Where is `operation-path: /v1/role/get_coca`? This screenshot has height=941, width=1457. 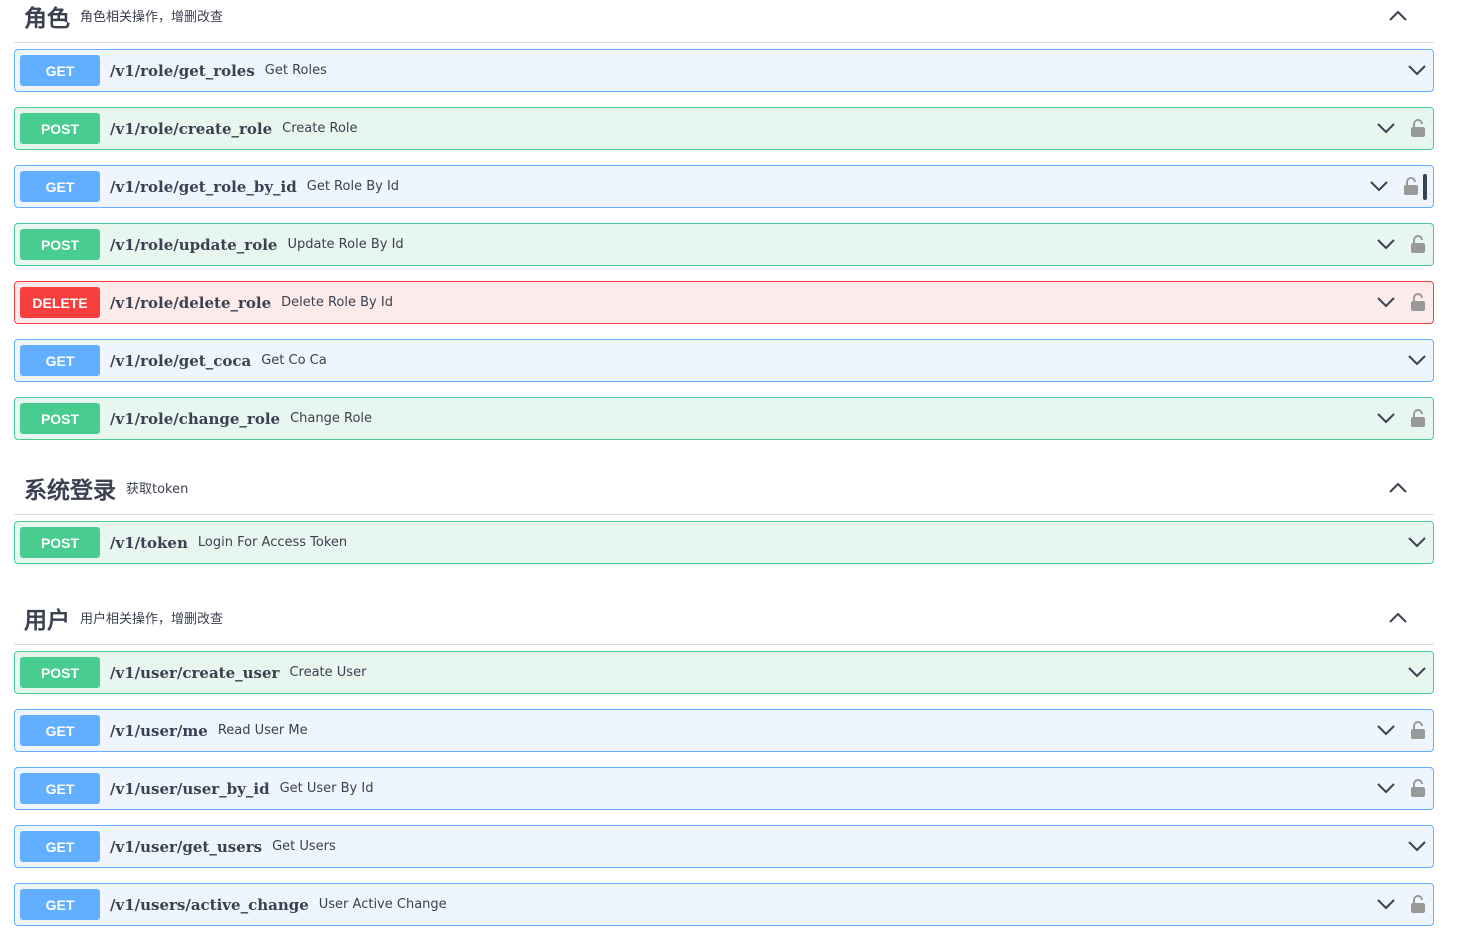 operation-path: /v1/role/get_coca is located at coordinates (181, 360).